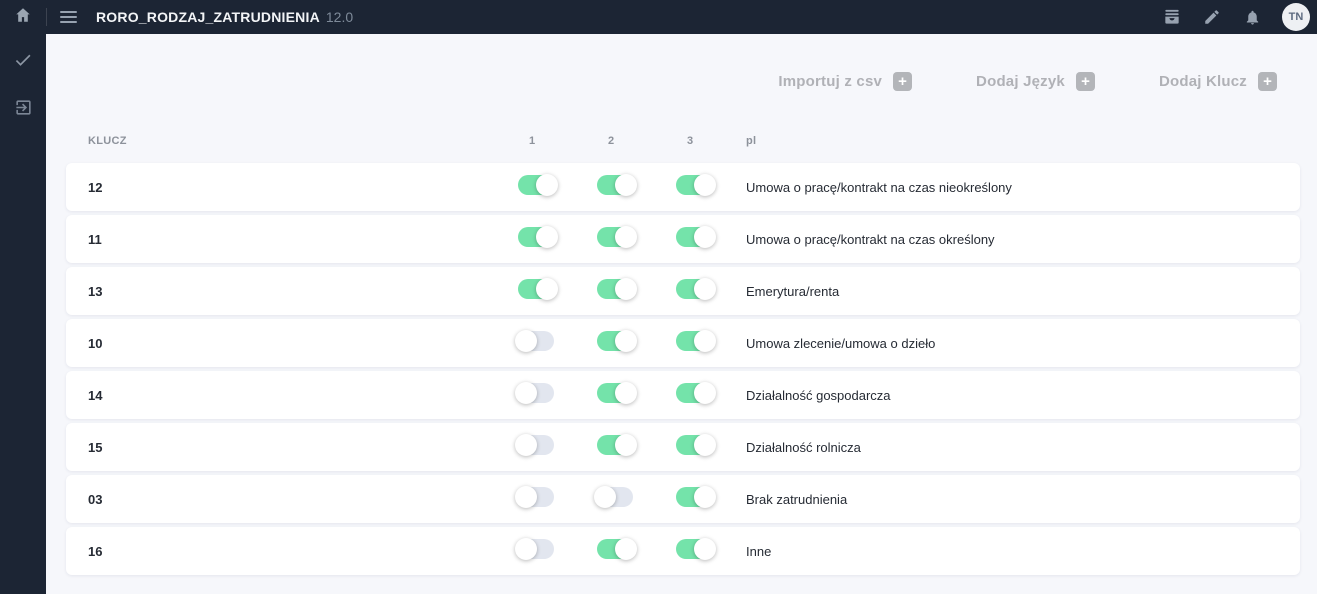 The width and height of the screenshot is (1317, 594). I want to click on row-key: 10, so click(95, 343).